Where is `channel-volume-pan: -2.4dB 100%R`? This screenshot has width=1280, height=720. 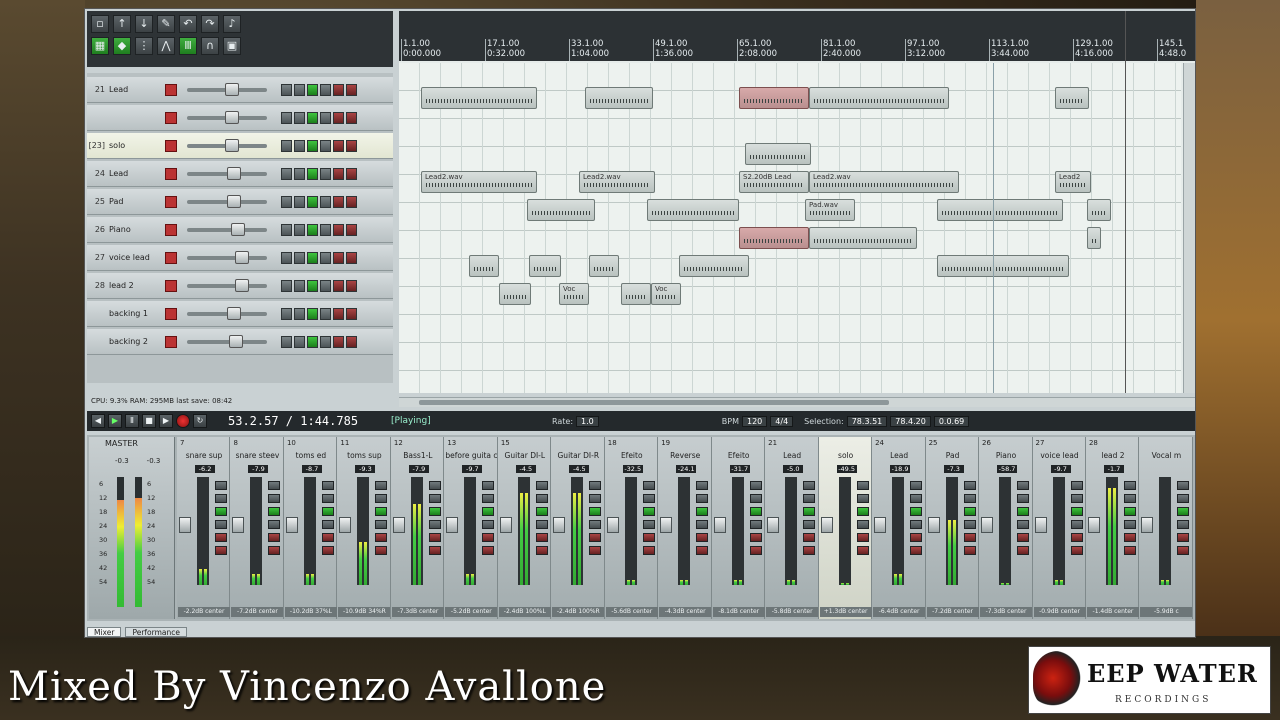
channel-volume-pan: -2.4dB 100%R is located at coordinates (578, 612).